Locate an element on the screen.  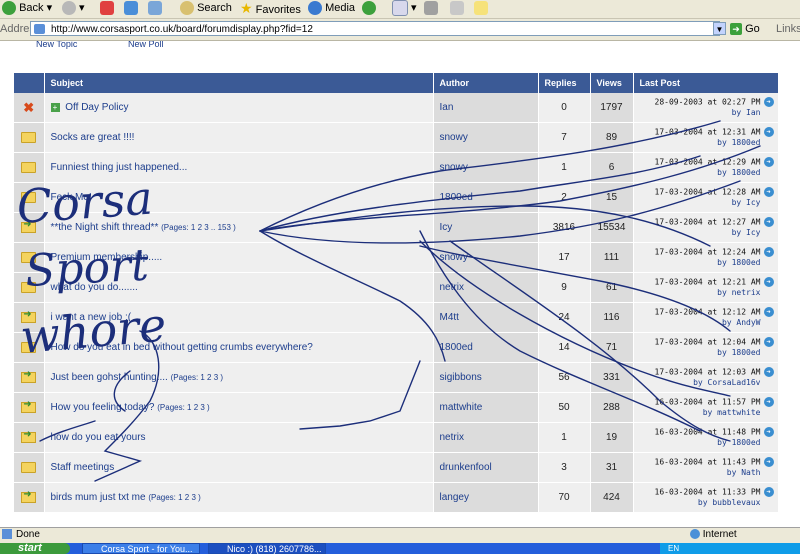
thread-author: M4tt is located at coordinates (486, 317).